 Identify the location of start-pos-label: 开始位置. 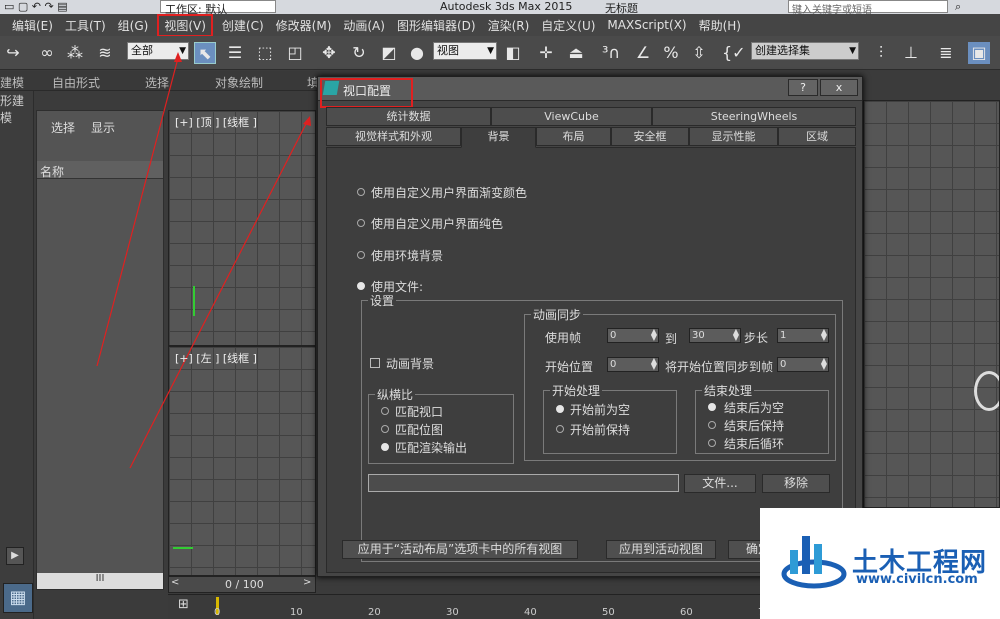
(569, 367).